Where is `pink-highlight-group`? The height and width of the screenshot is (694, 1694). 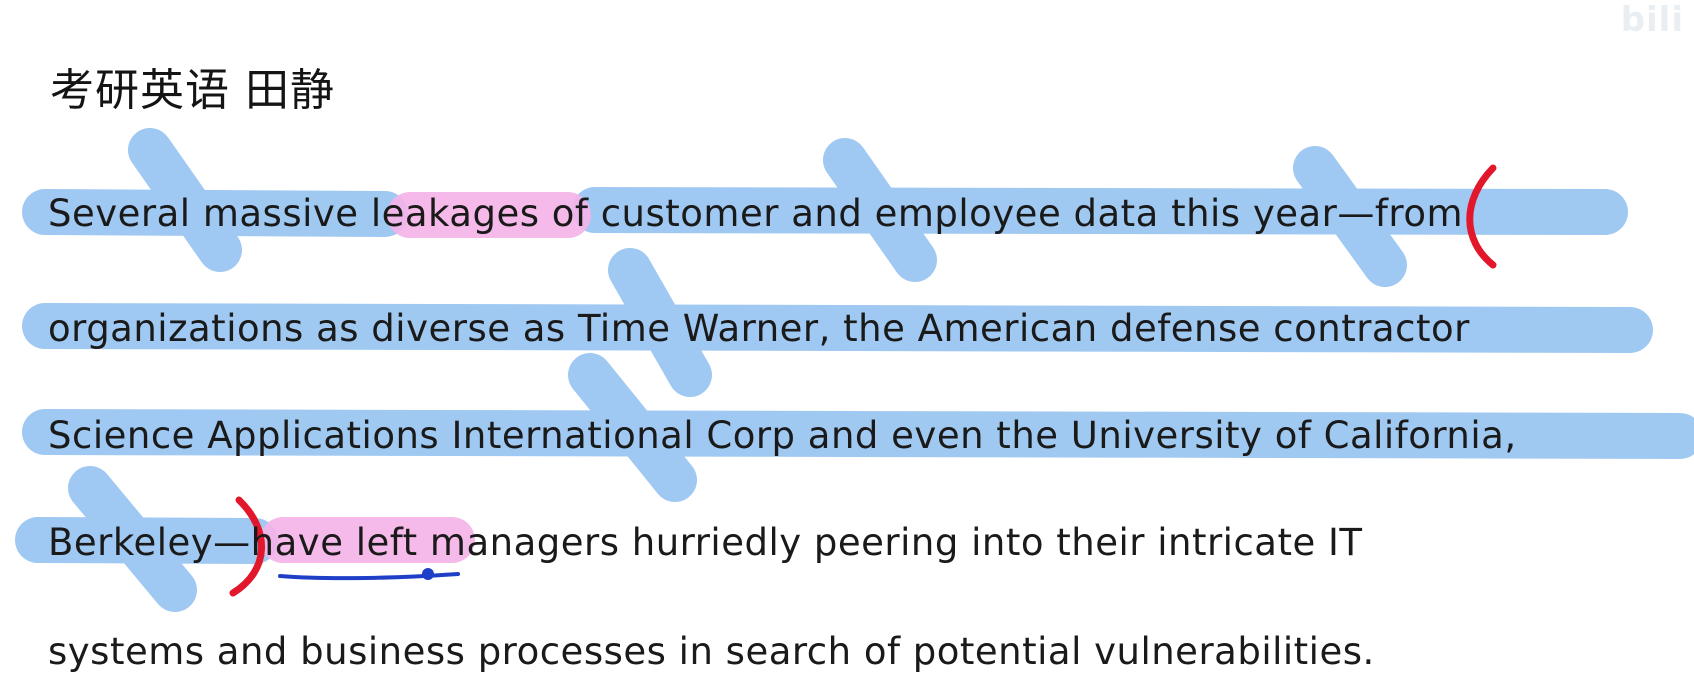 pink-highlight-group is located at coordinates (425, 377).